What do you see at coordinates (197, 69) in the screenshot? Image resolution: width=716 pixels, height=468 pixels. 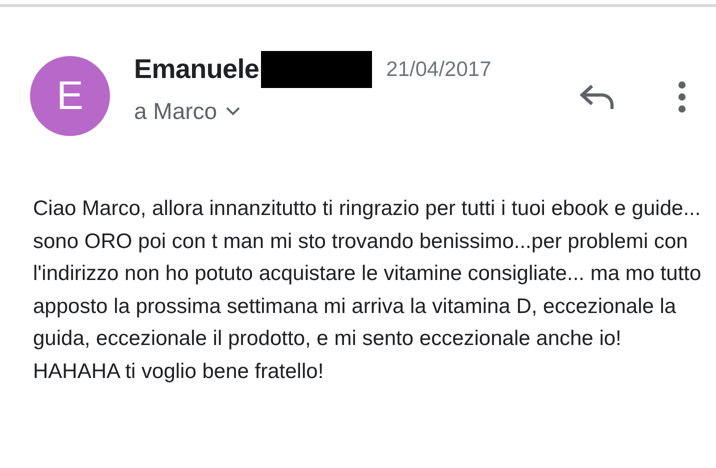 I see `sender-name: Emanuele` at bounding box center [197, 69].